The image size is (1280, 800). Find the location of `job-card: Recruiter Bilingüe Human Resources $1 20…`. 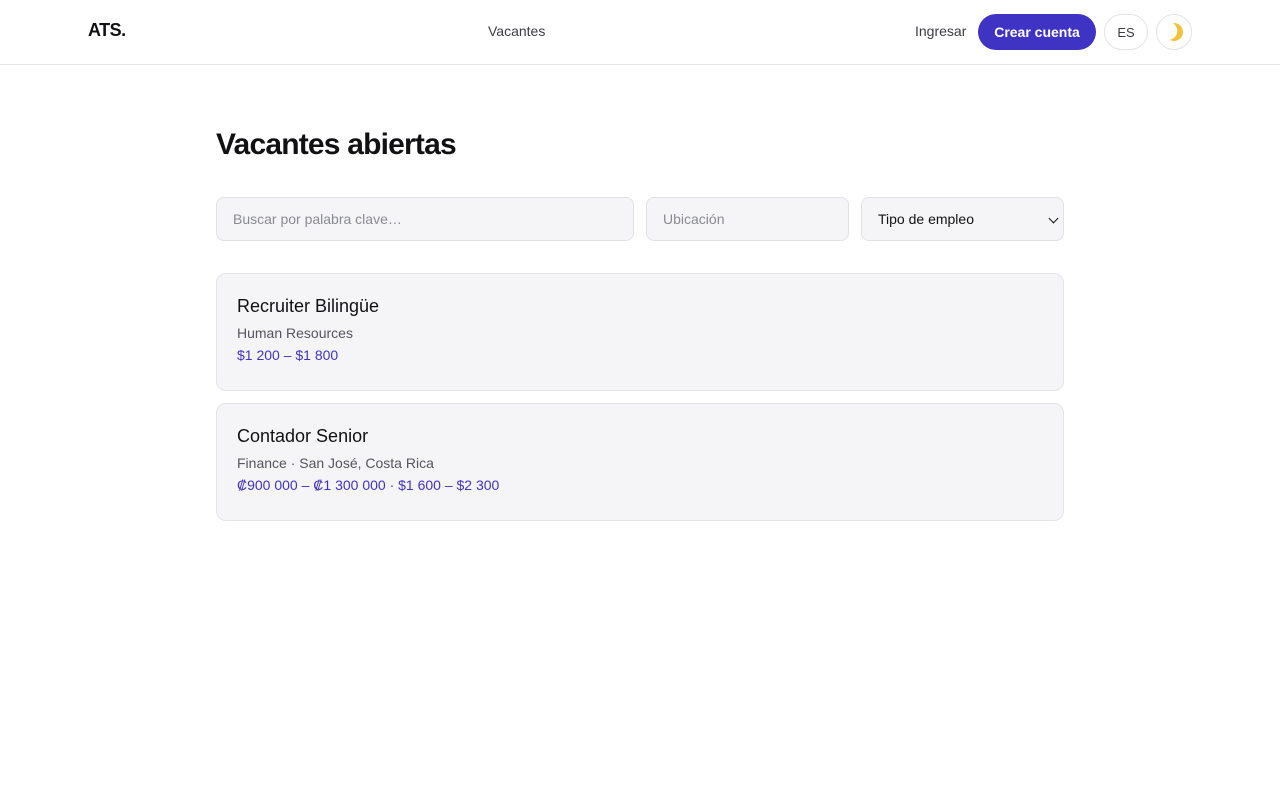

job-card: Recruiter Bilingüe Human Resources $1 20… is located at coordinates (640, 332).